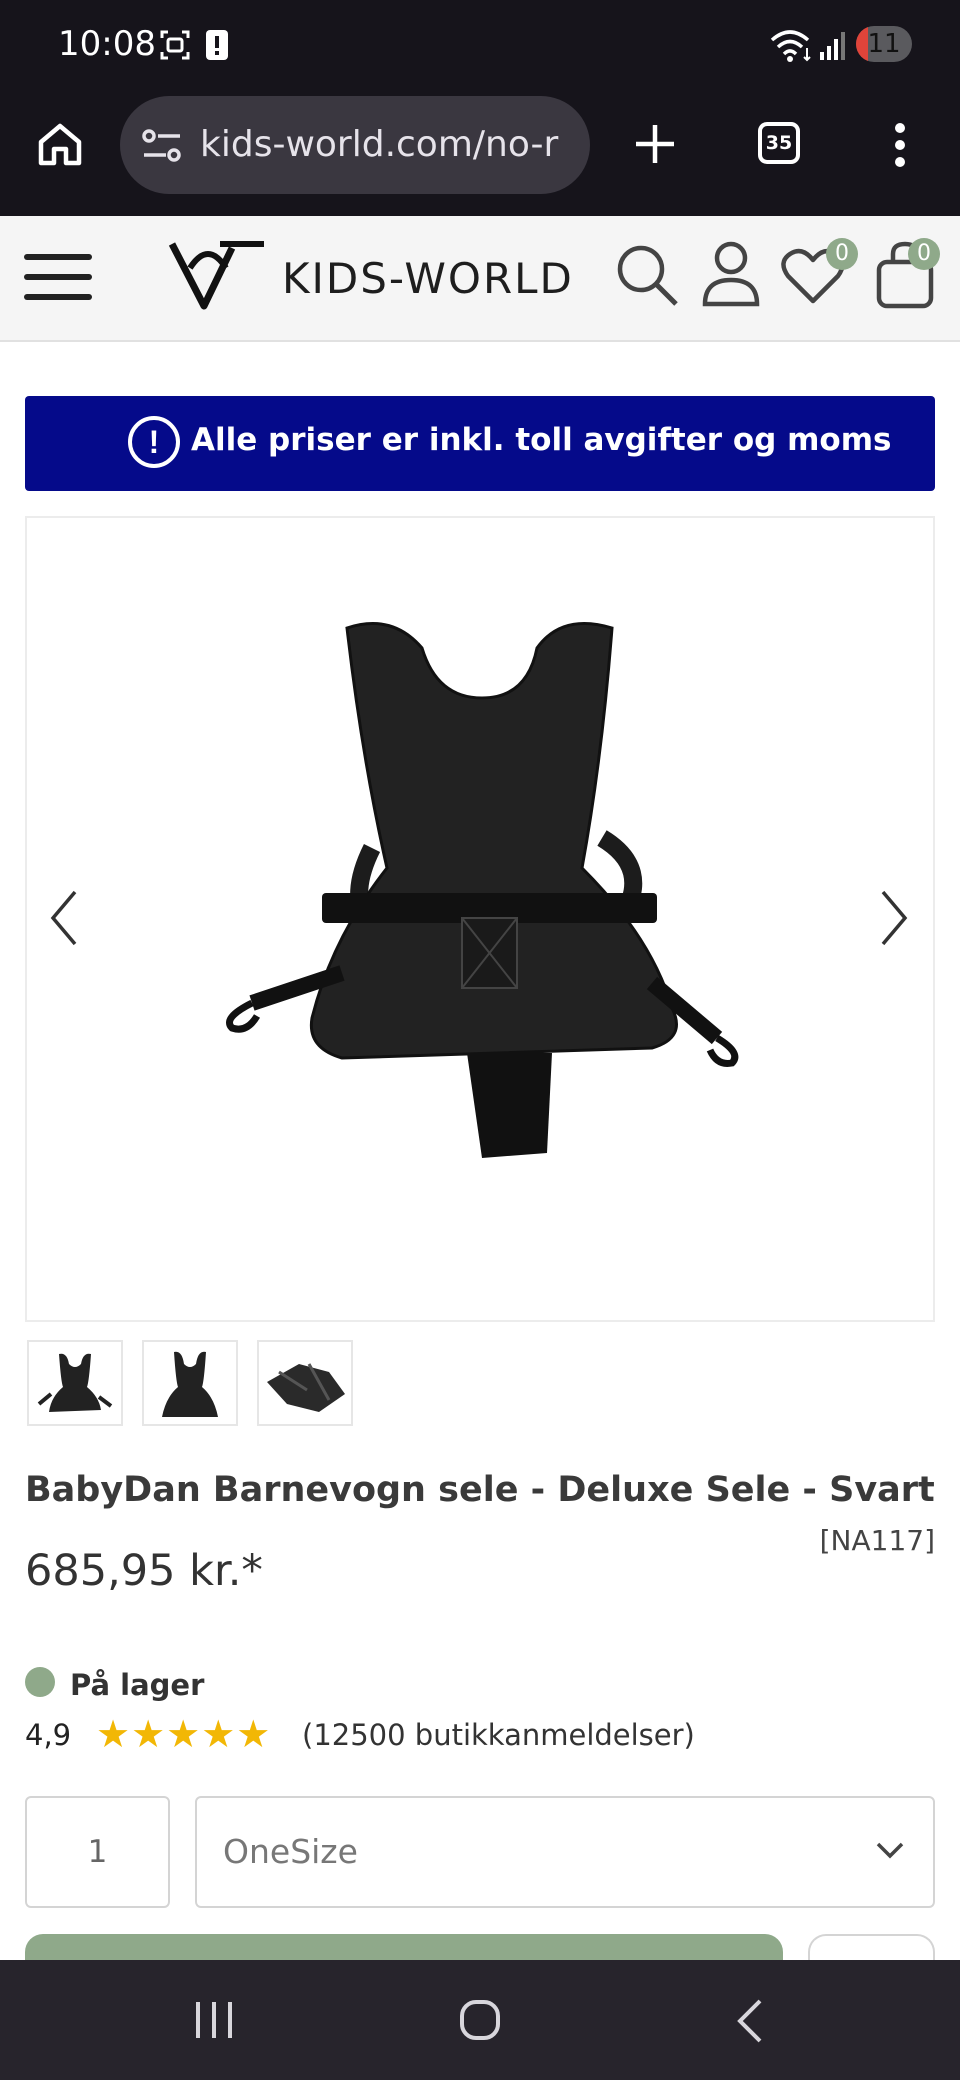 Image resolution: width=960 pixels, height=2080 pixels. Describe the element at coordinates (790, 46) in the screenshot. I see `wifi-icon` at that location.